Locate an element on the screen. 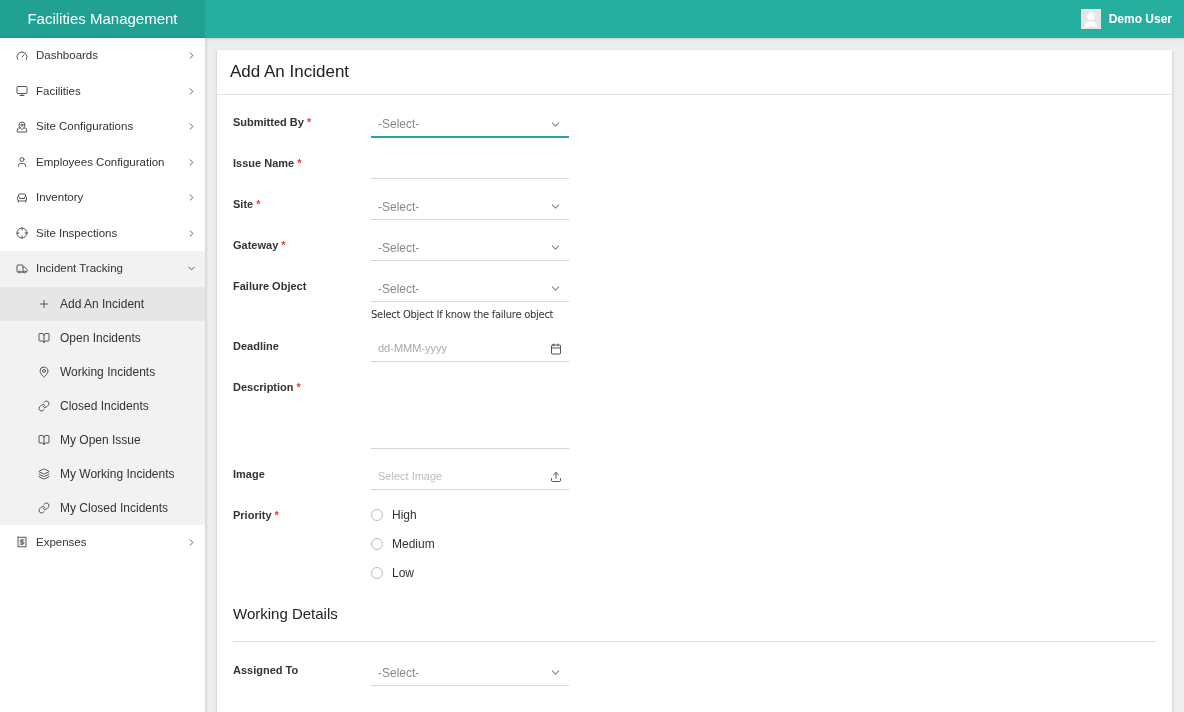 This screenshot has height=712, width=1184. field-label: Site * is located at coordinates (247, 204).